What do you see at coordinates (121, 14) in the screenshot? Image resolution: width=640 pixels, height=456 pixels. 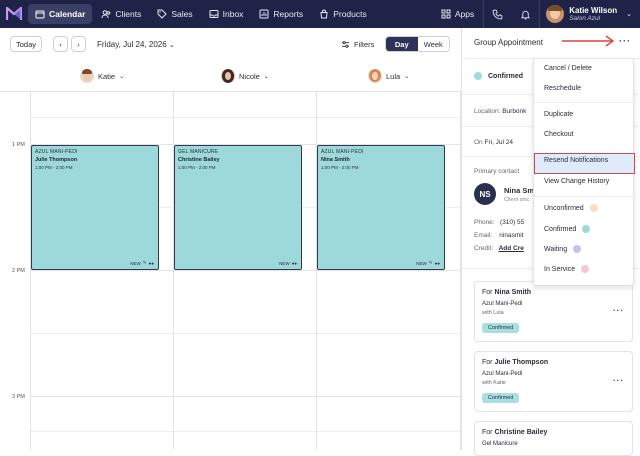 I see `nav-clients: Clients` at bounding box center [121, 14].